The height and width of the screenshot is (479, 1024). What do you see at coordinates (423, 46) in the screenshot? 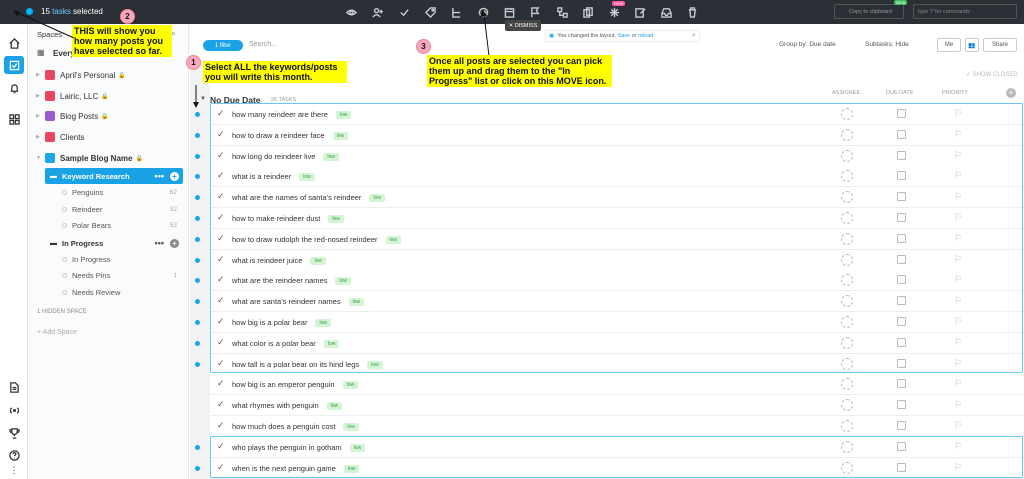
I see `annotation-badge-3: 3` at bounding box center [423, 46].